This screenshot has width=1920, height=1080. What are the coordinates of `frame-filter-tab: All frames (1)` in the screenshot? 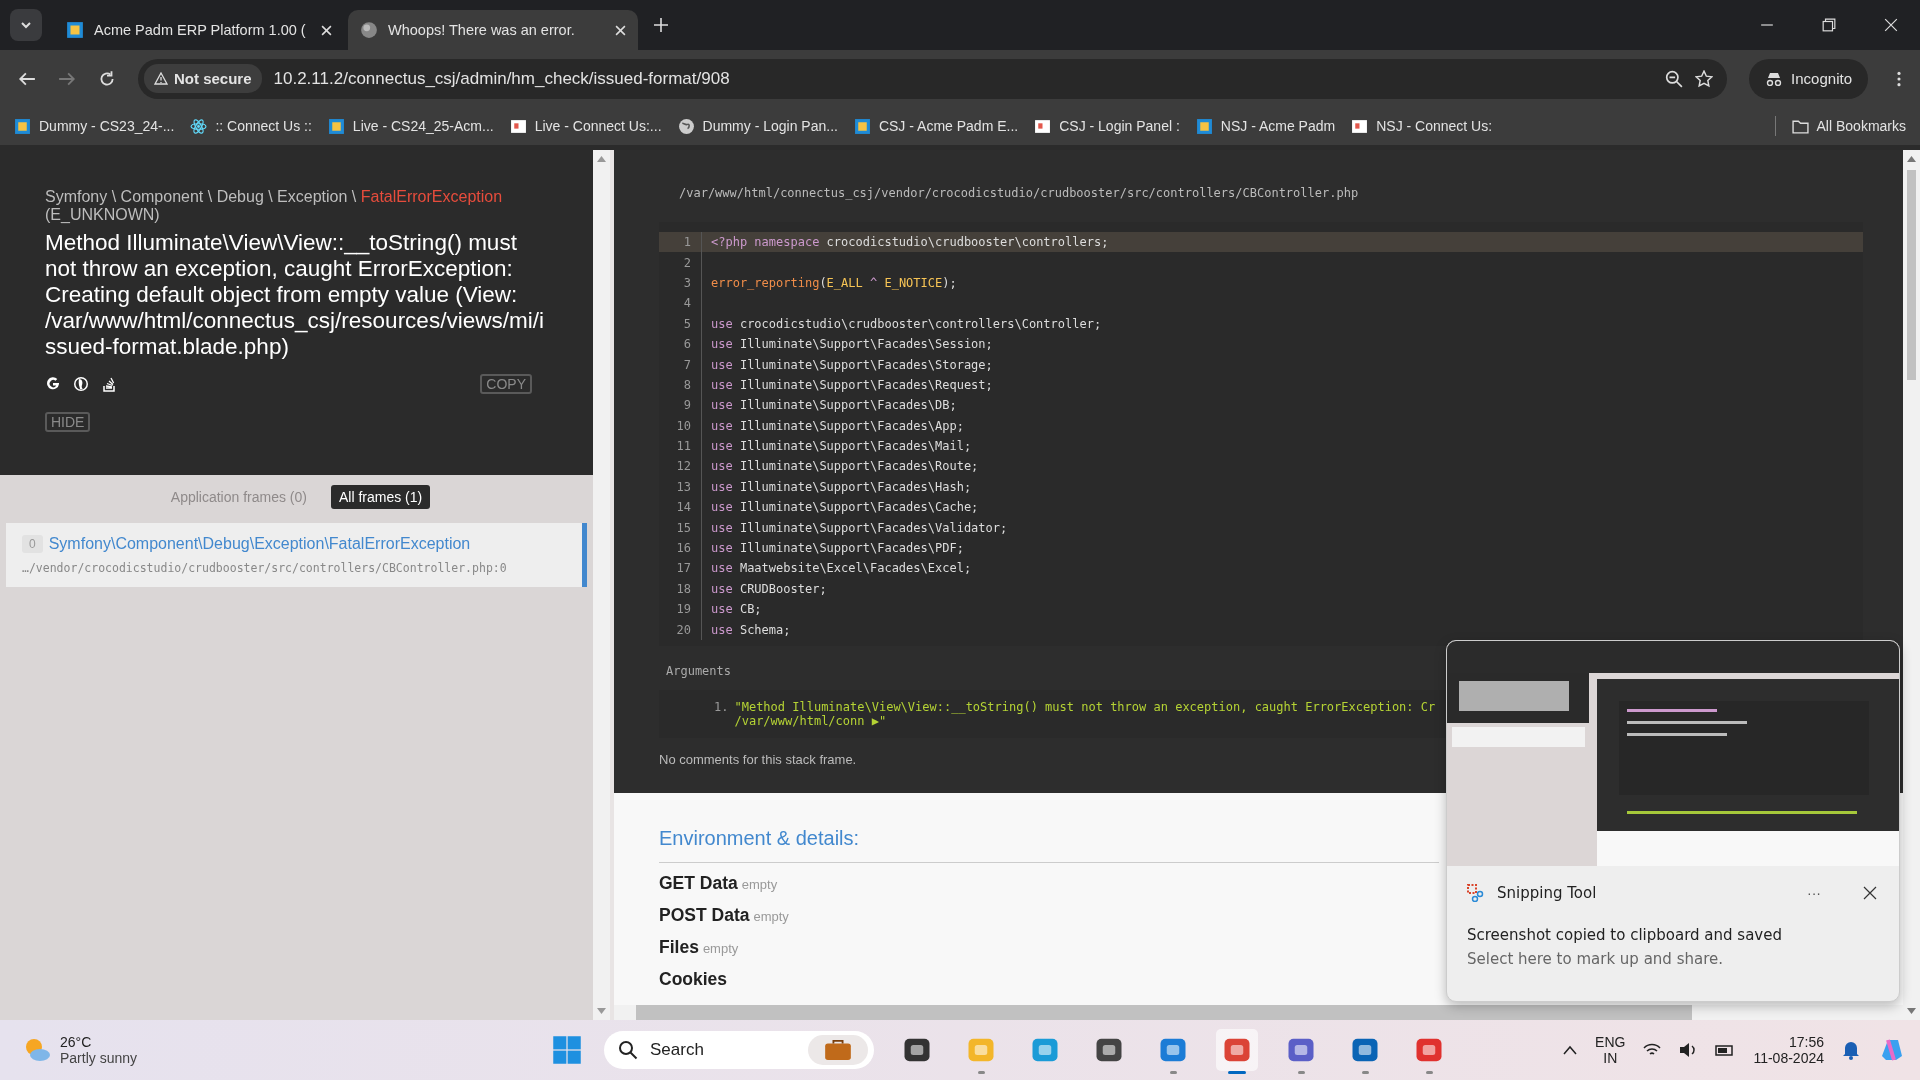 It's located at (380, 497).